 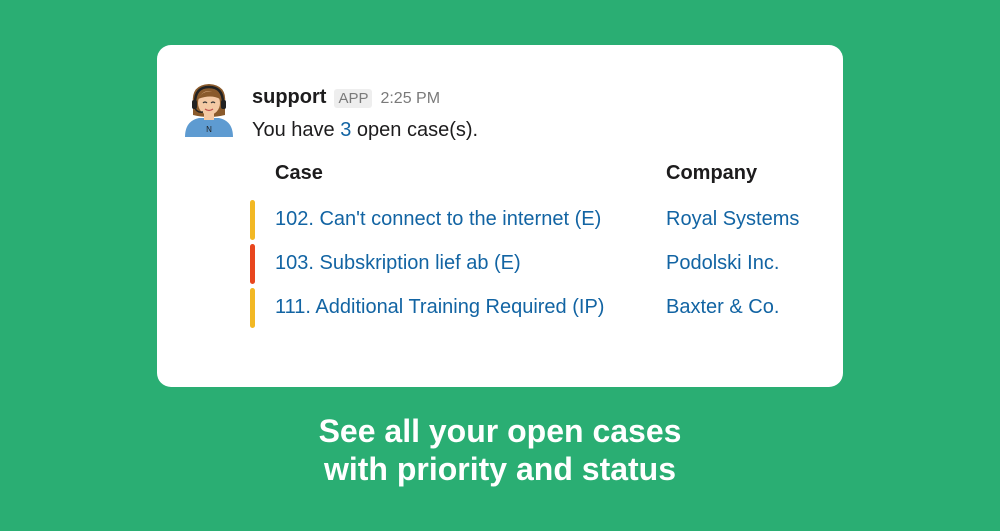 What do you see at coordinates (500, 469) in the screenshot?
I see `caption-line-2: with priority and status` at bounding box center [500, 469].